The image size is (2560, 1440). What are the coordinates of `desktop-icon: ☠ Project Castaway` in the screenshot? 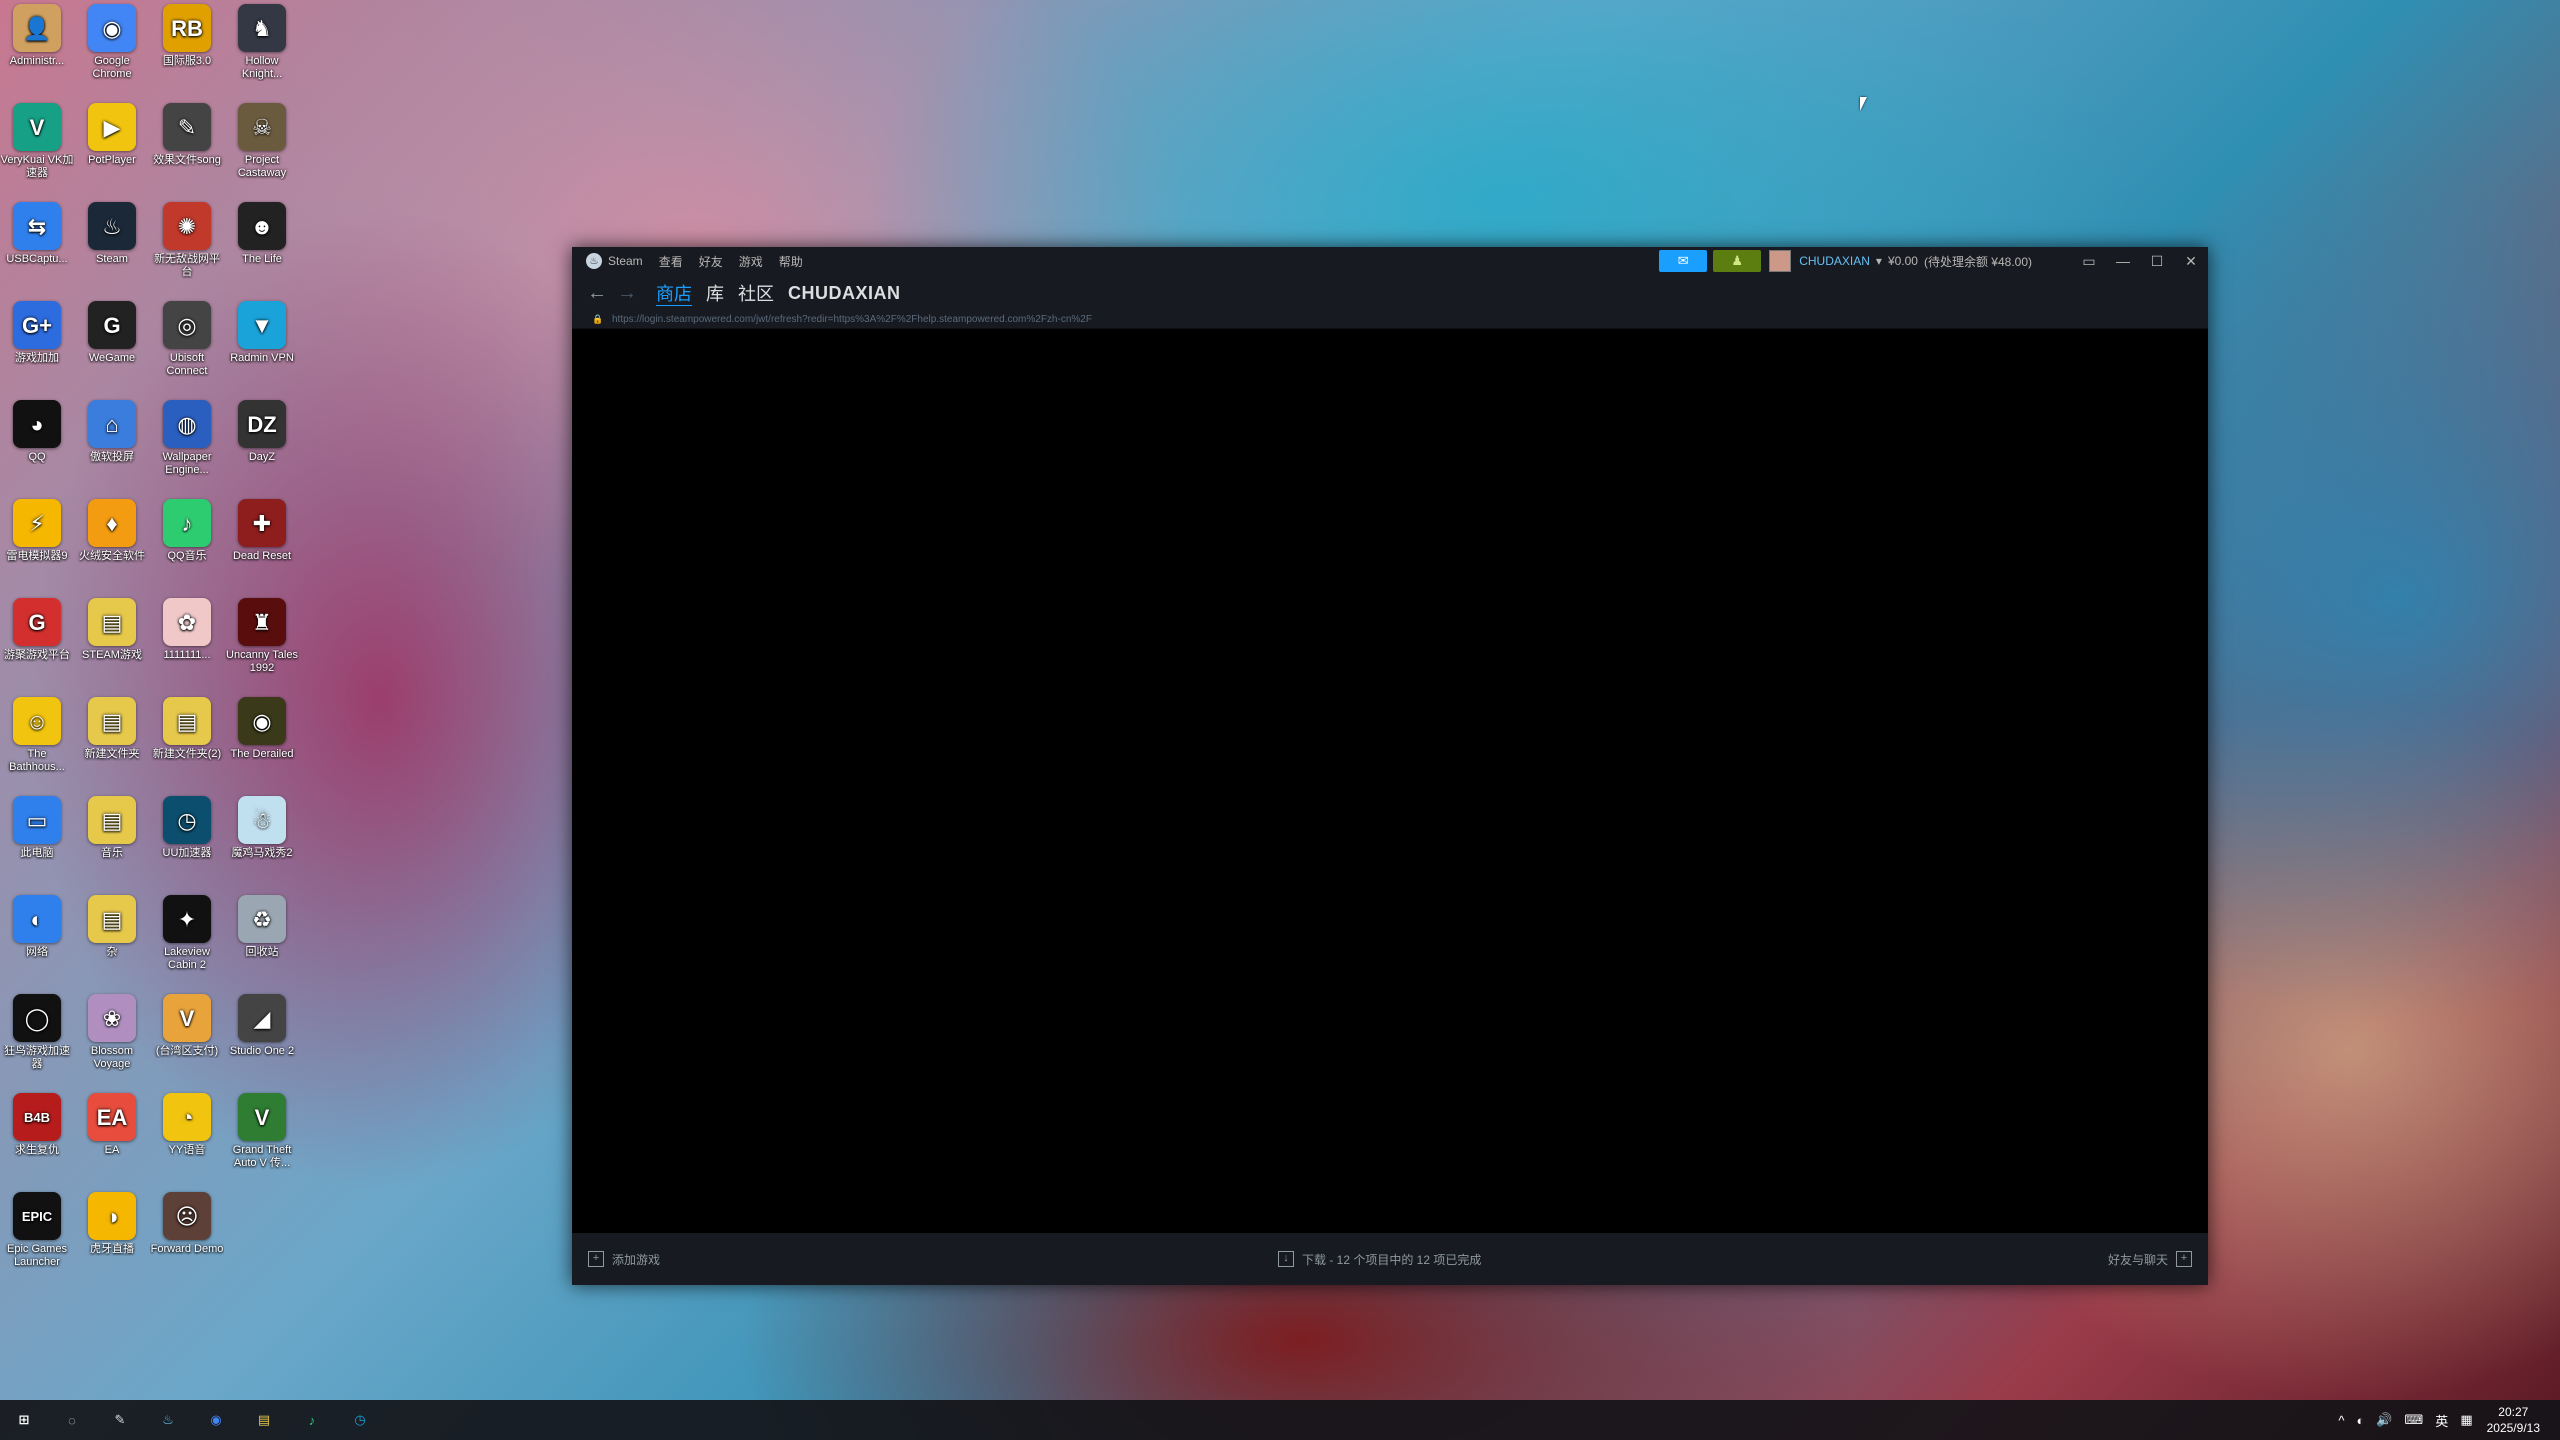 It's located at (262, 139).